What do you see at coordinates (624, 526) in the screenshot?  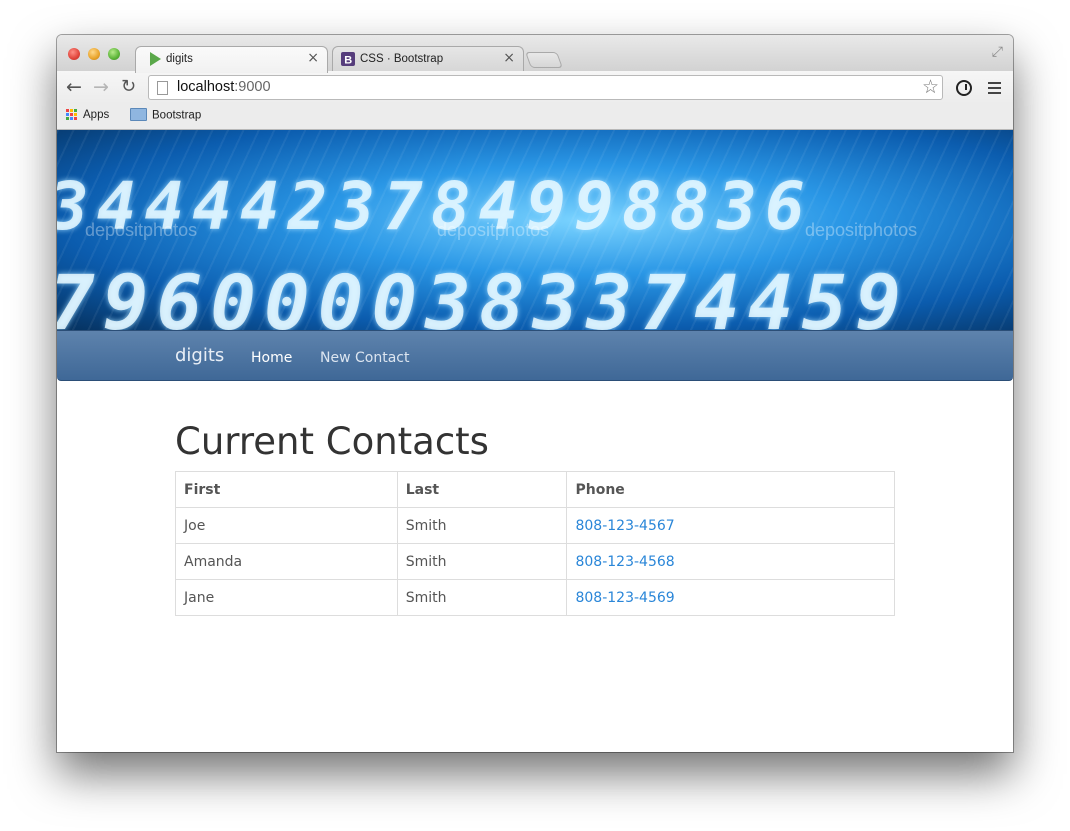 I see `phone-link: 808-123-4567` at bounding box center [624, 526].